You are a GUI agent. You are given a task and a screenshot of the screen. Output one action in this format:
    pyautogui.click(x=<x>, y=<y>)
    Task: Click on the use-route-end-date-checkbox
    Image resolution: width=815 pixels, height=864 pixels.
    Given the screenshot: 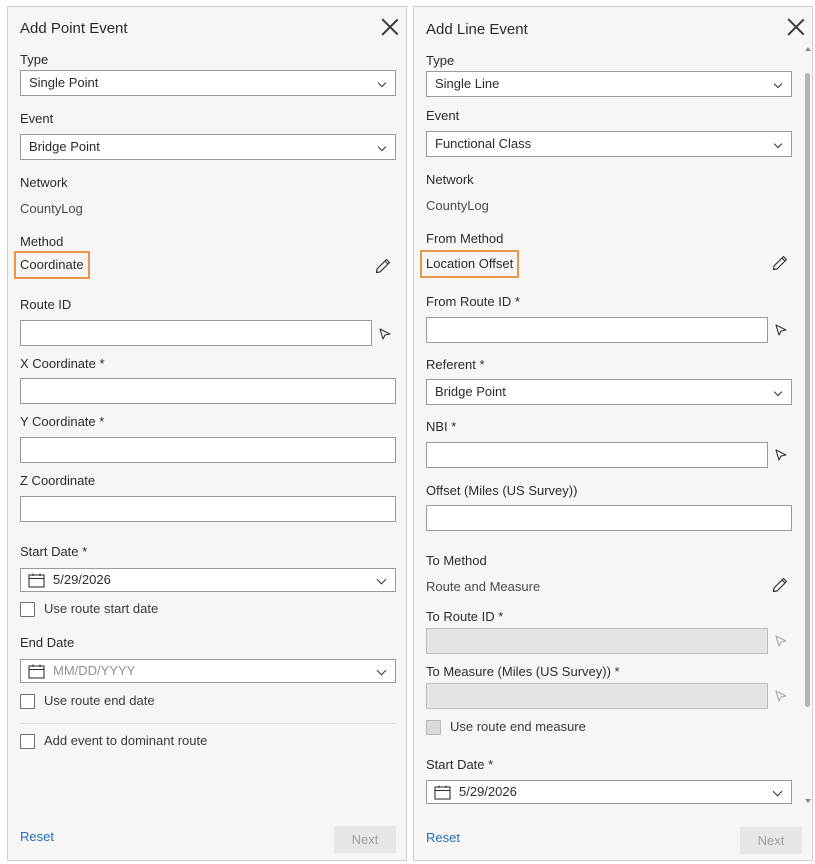 What is the action you would take?
    pyautogui.click(x=27, y=701)
    